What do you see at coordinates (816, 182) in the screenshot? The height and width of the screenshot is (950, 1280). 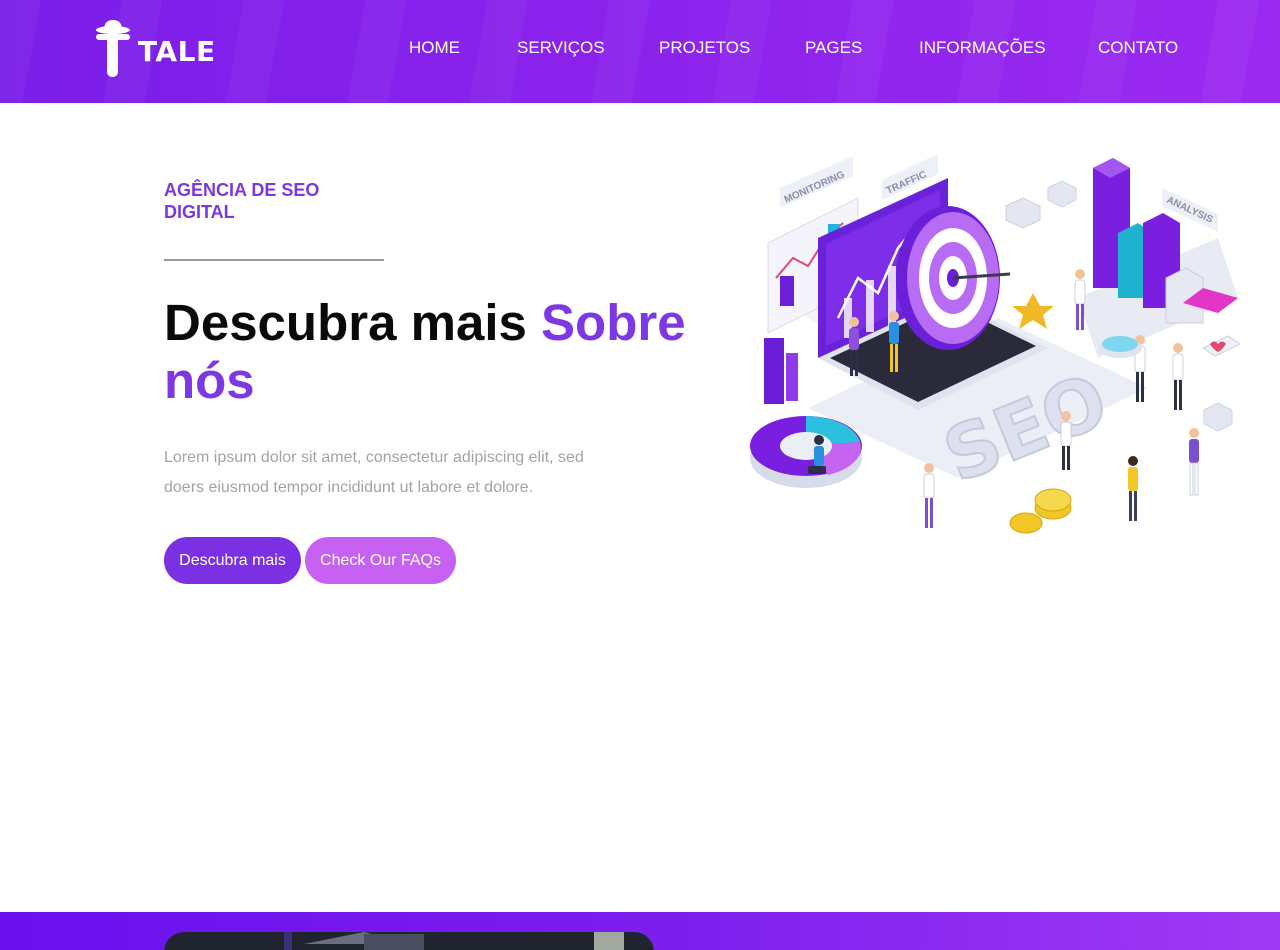 I see `label-monitoring: MONITORING` at bounding box center [816, 182].